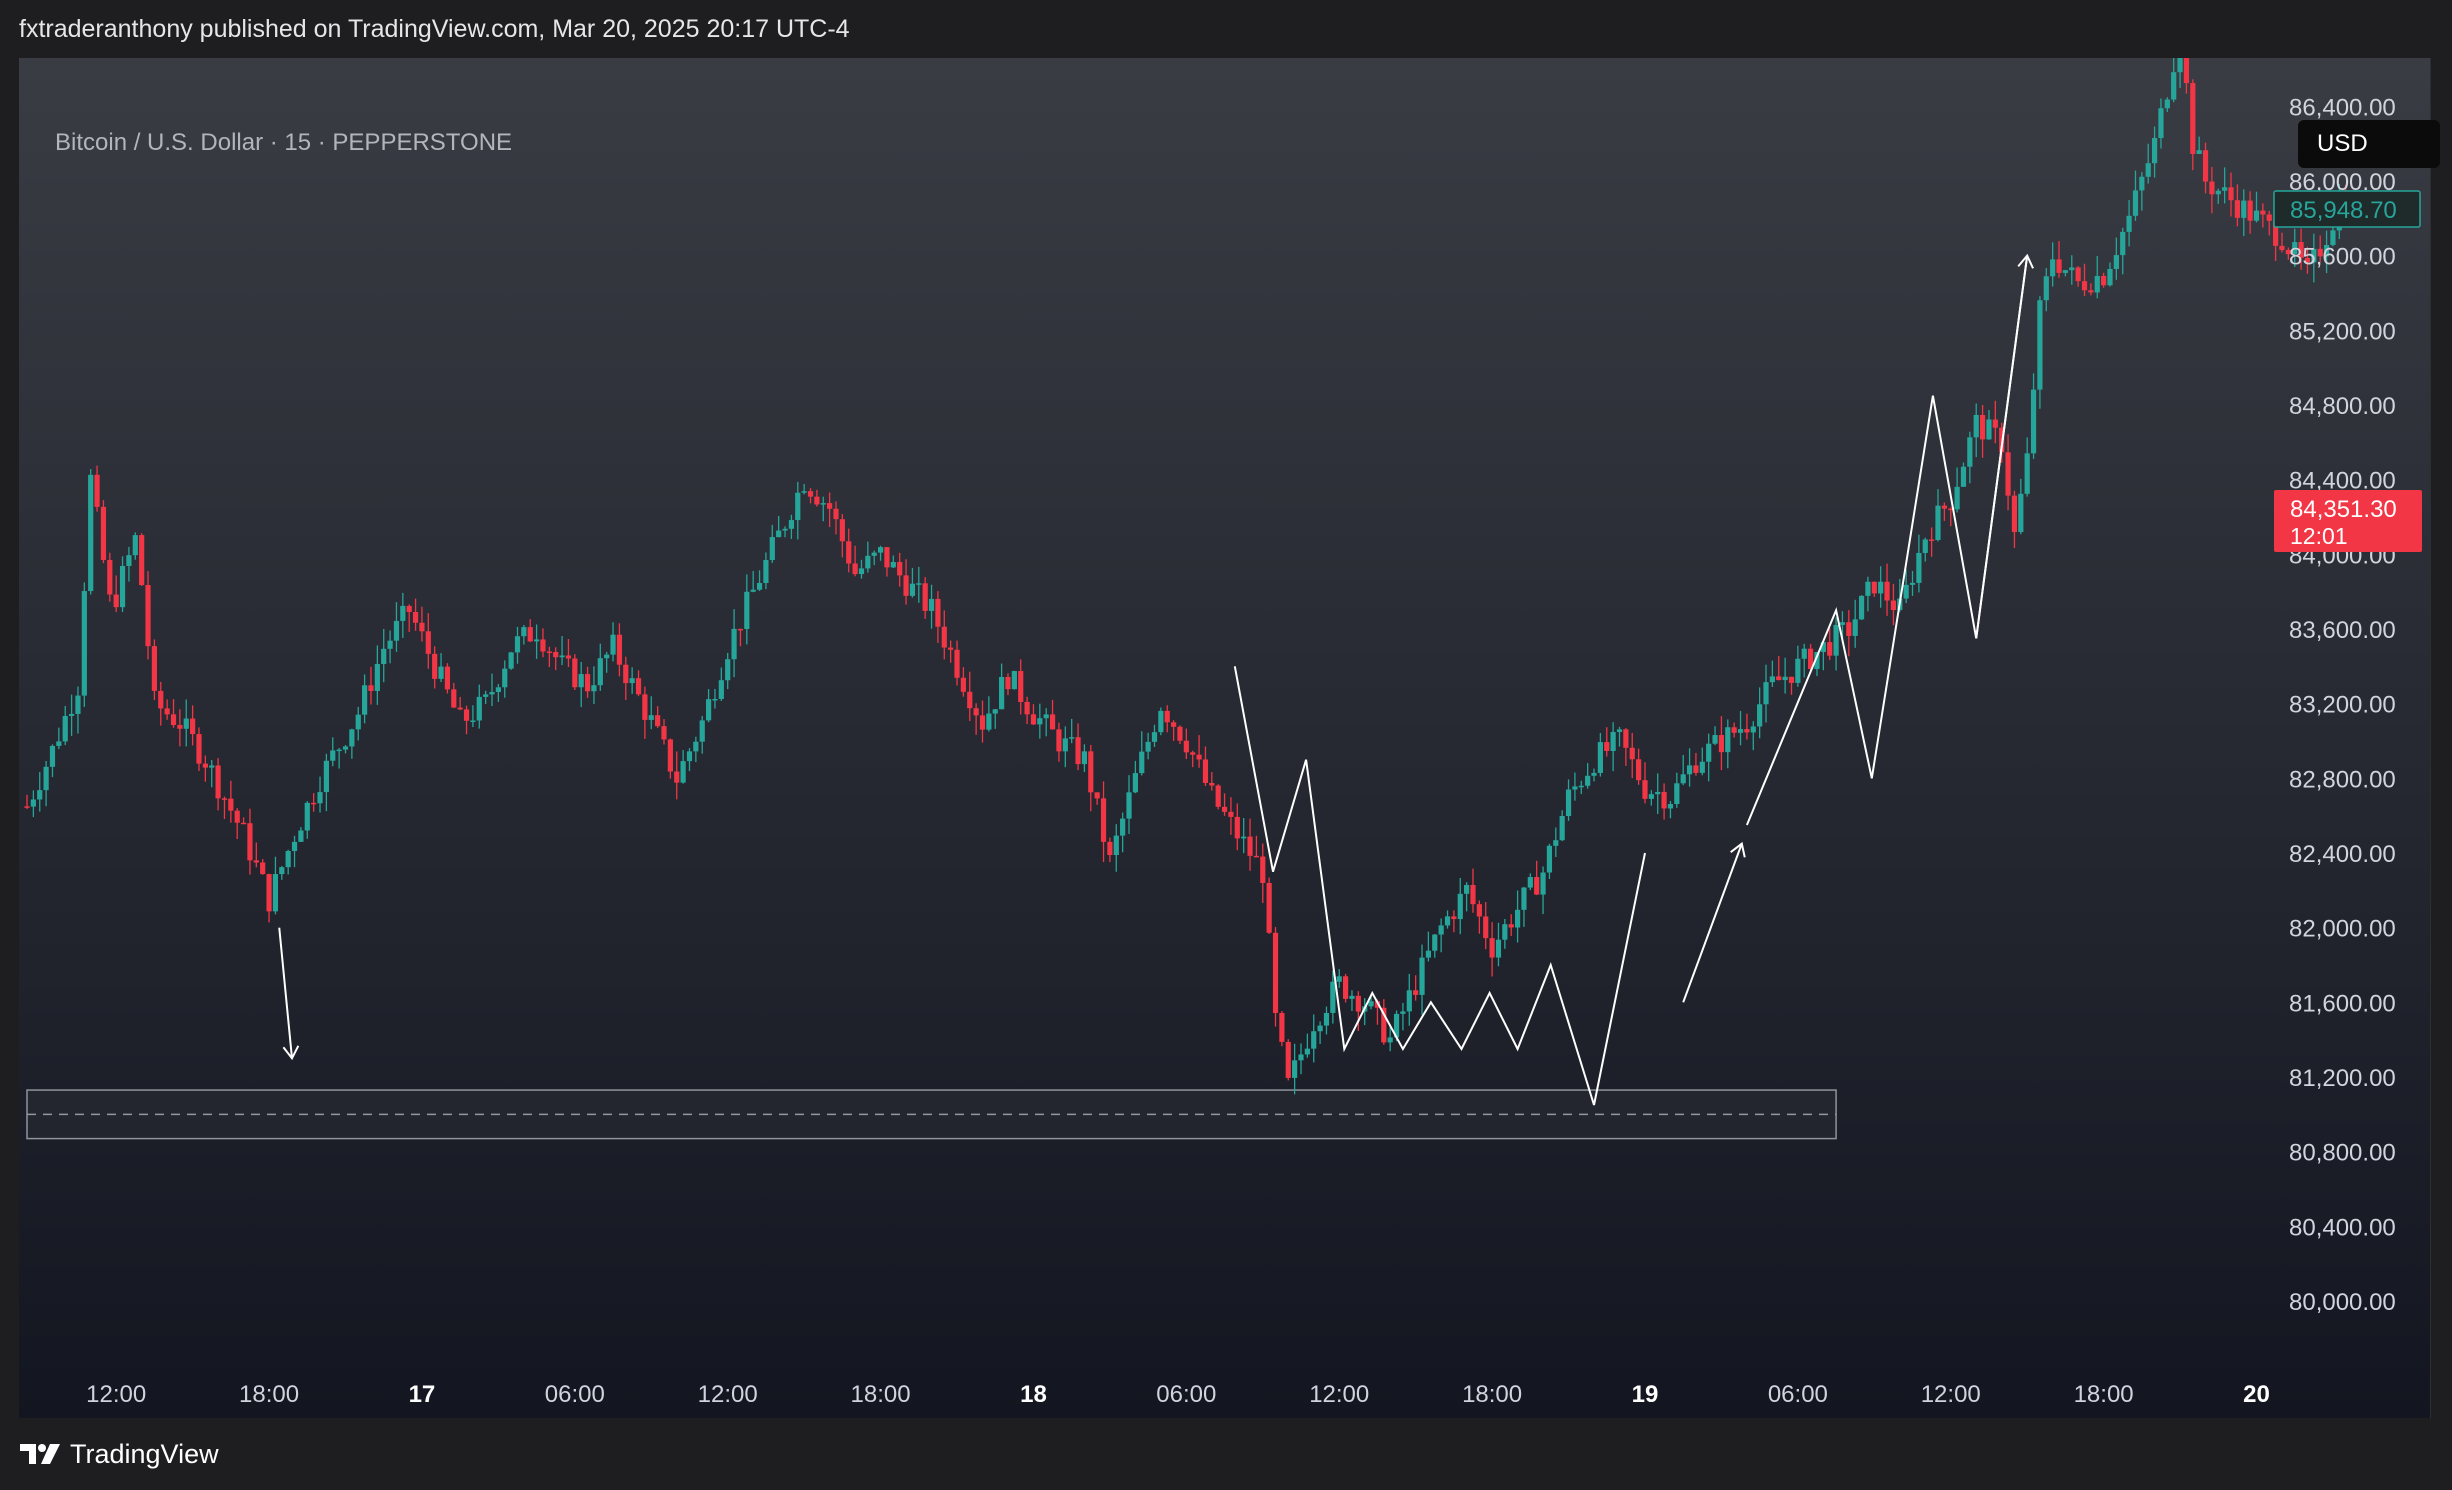  I want to click on symbol-title: Bitcoin / U.S. Dollar · 15 · PEPPERSTONE, so click(283, 143).